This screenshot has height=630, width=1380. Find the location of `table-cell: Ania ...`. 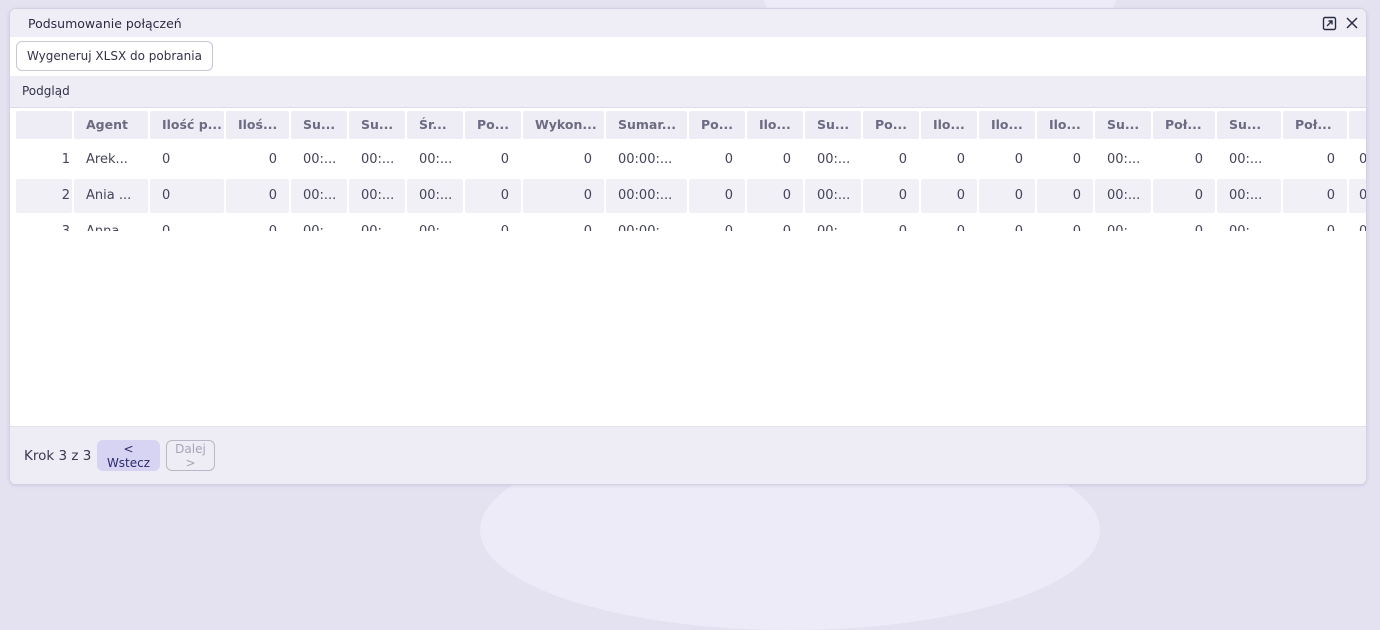

table-cell: Ania ... is located at coordinates (111, 196).